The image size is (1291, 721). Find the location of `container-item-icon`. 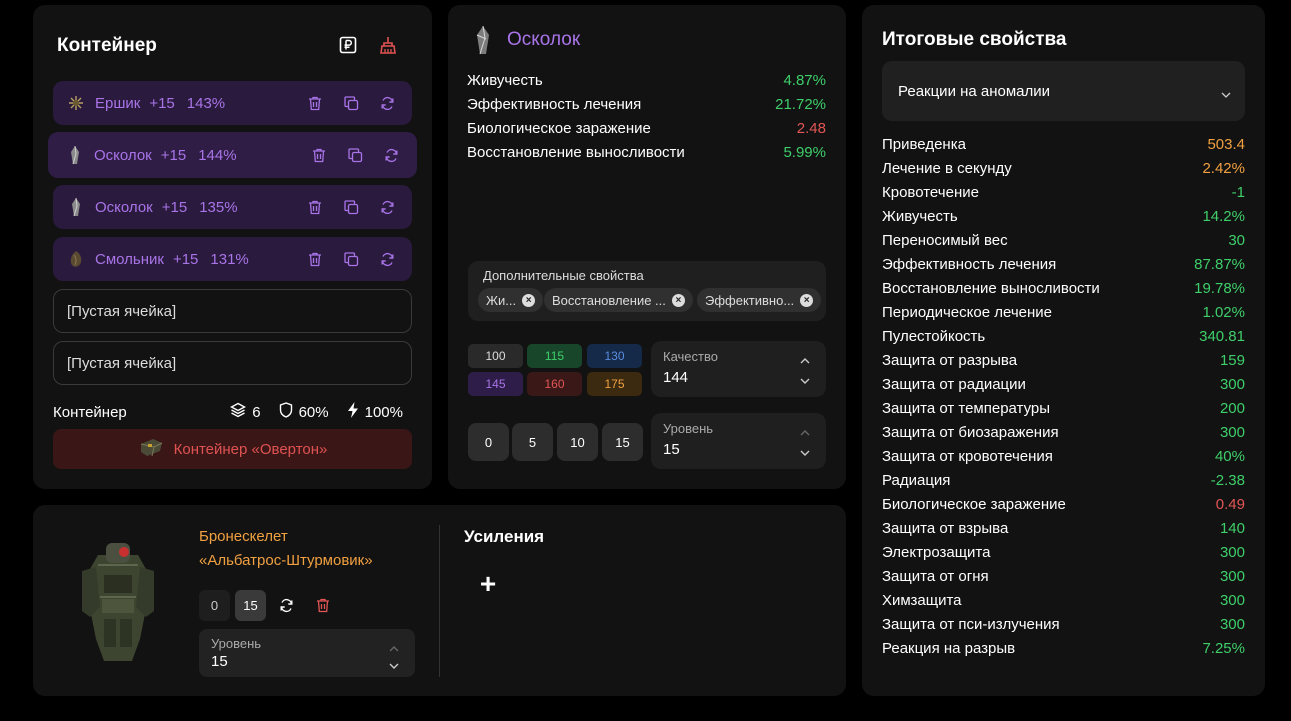

container-item-icon is located at coordinates (151, 449).